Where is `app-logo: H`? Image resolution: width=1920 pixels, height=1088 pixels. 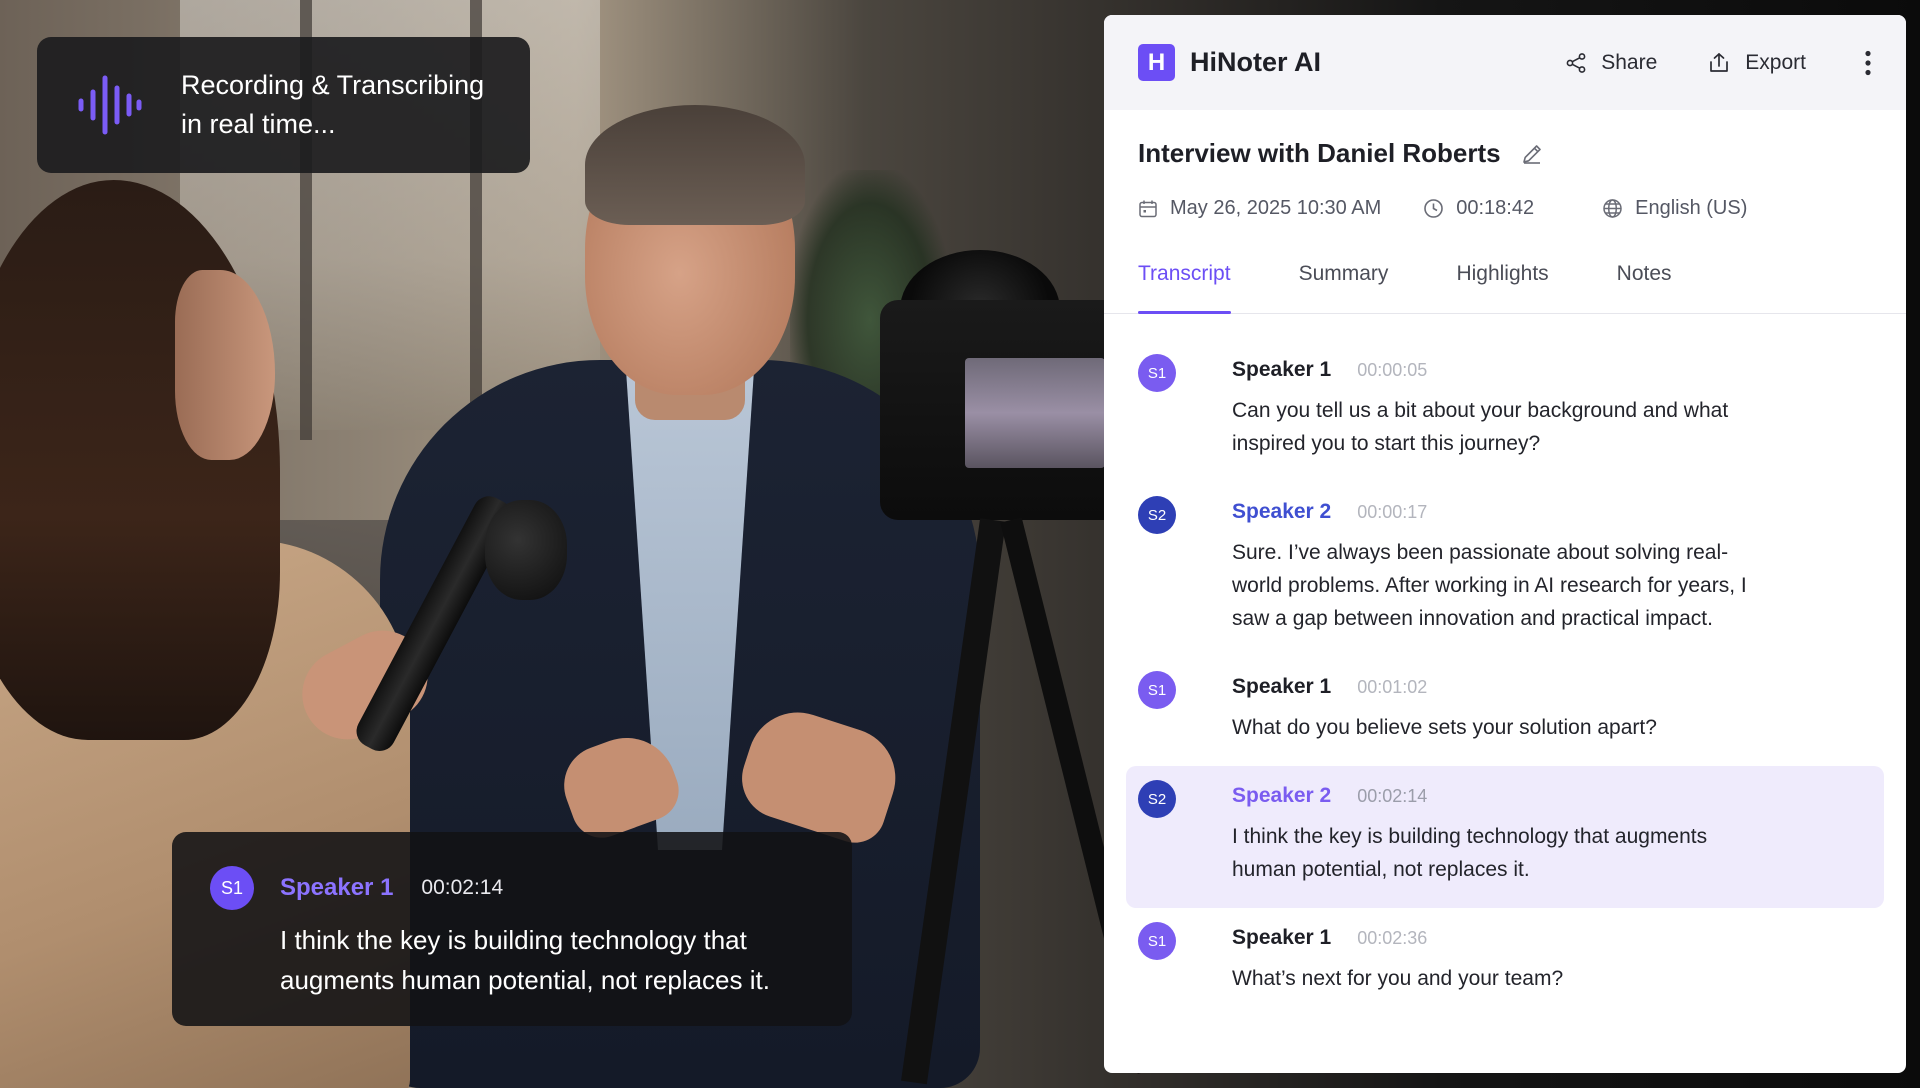 app-logo: H is located at coordinates (1156, 62).